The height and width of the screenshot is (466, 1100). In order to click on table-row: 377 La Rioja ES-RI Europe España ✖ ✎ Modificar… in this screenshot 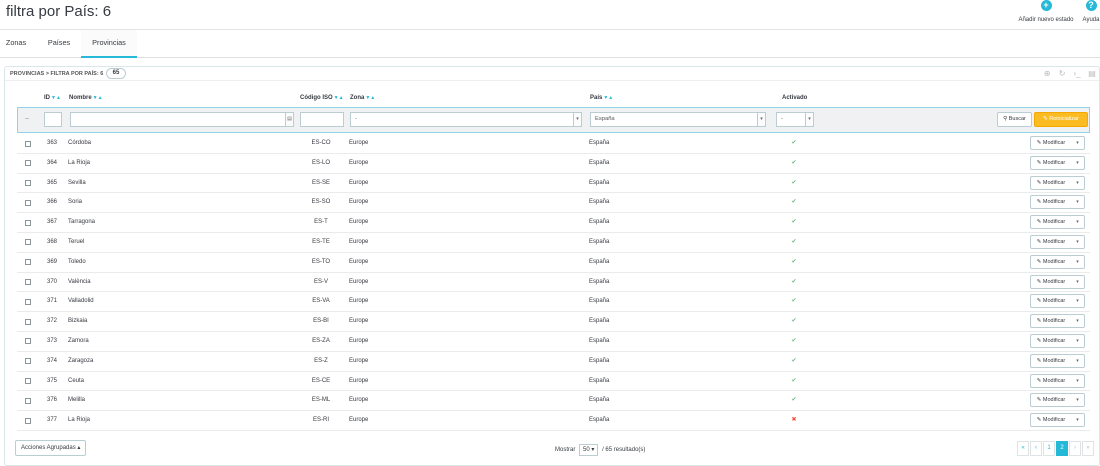, I will do `click(553, 421)`.